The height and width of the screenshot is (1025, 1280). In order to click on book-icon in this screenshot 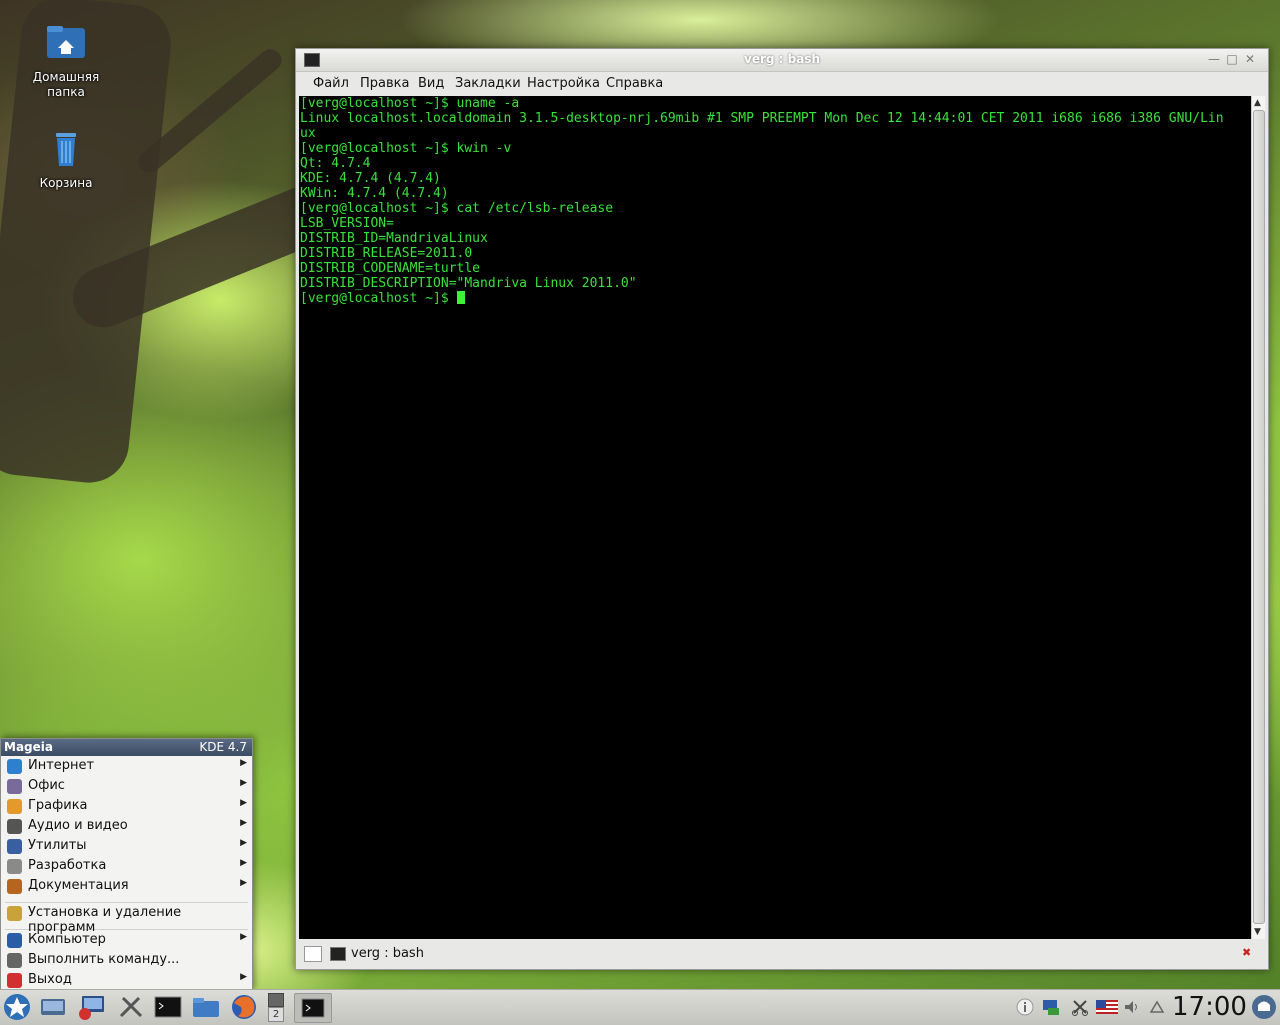, I will do `click(14, 886)`.